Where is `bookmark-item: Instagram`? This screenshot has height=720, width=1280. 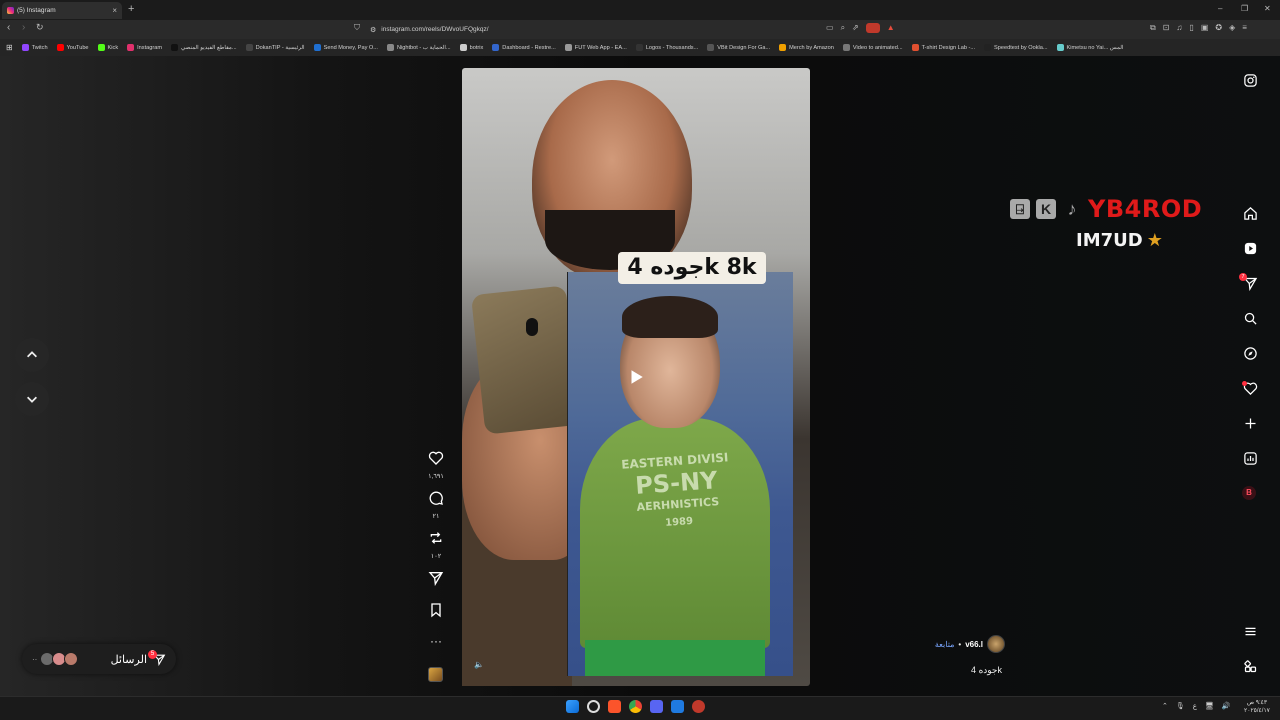
bookmark-item: Instagram is located at coordinates (144, 47).